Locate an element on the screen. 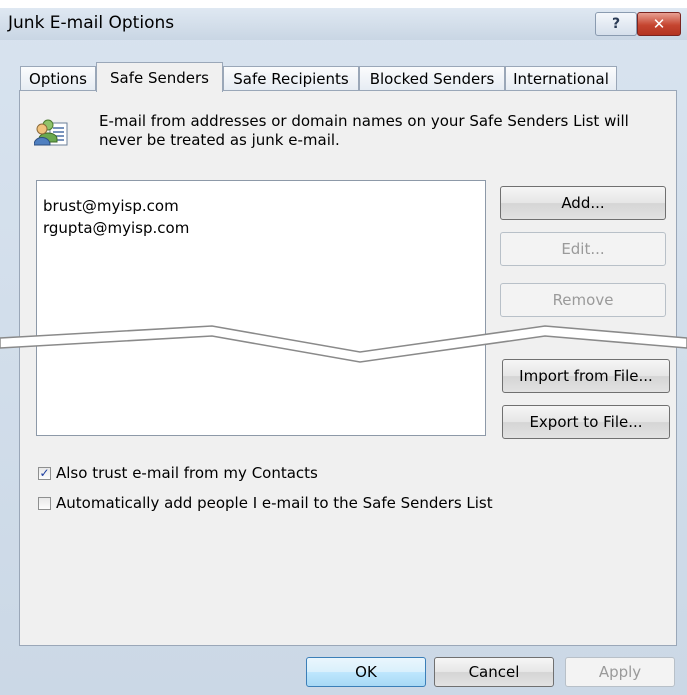  help-icon: ? is located at coordinates (616, 24).